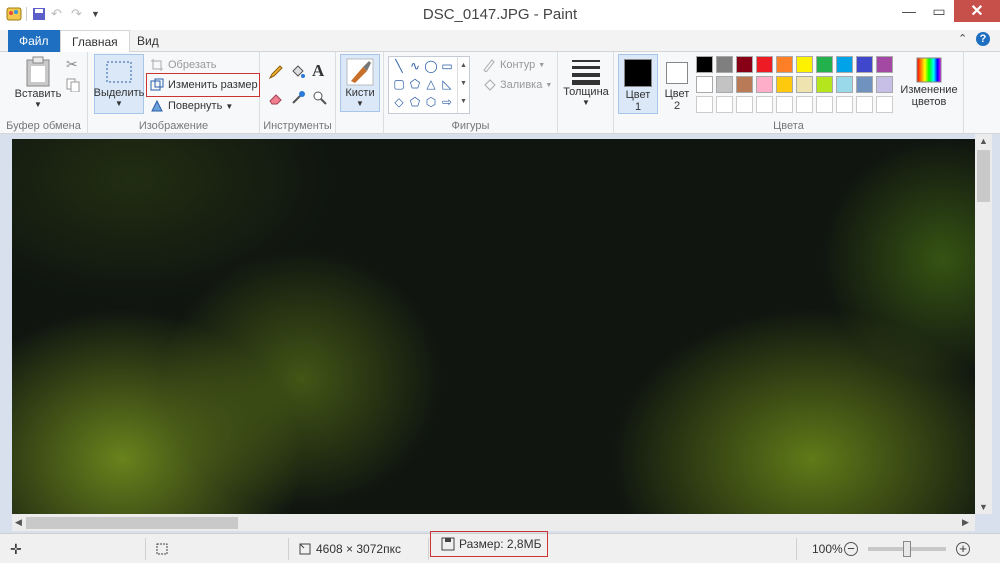 This screenshot has width=1000, height=564. What do you see at coordinates (305, 549) in the screenshot?
I see `dimensions-icon` at bounding box center [305, 549].